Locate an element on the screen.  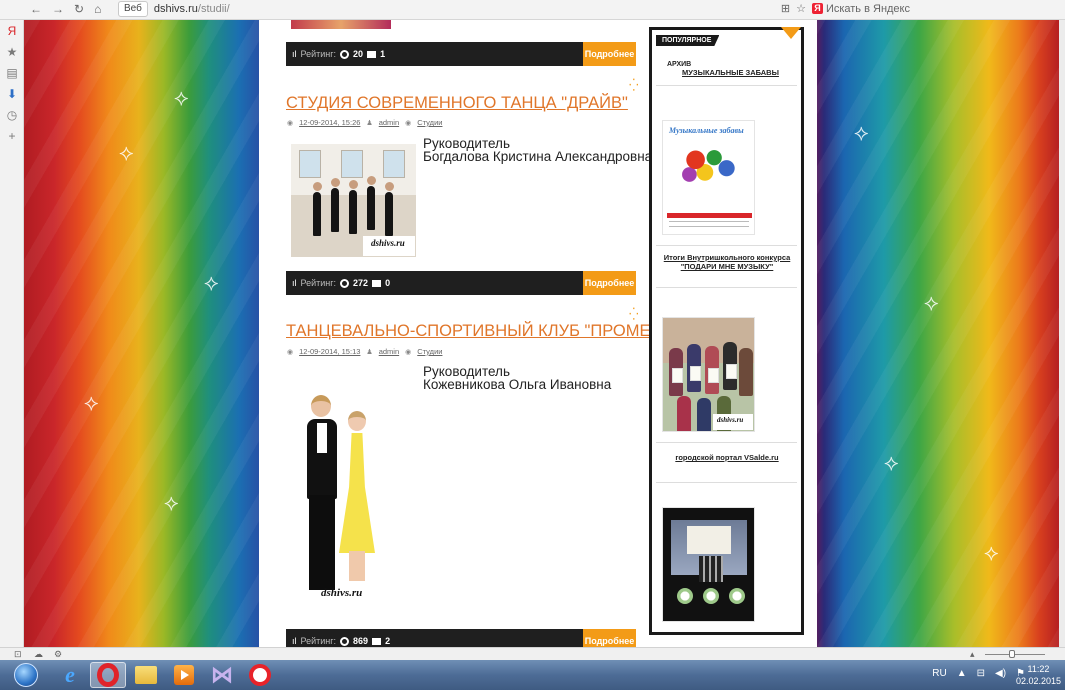
taskbar-opera is located at coordinates (108, 675).